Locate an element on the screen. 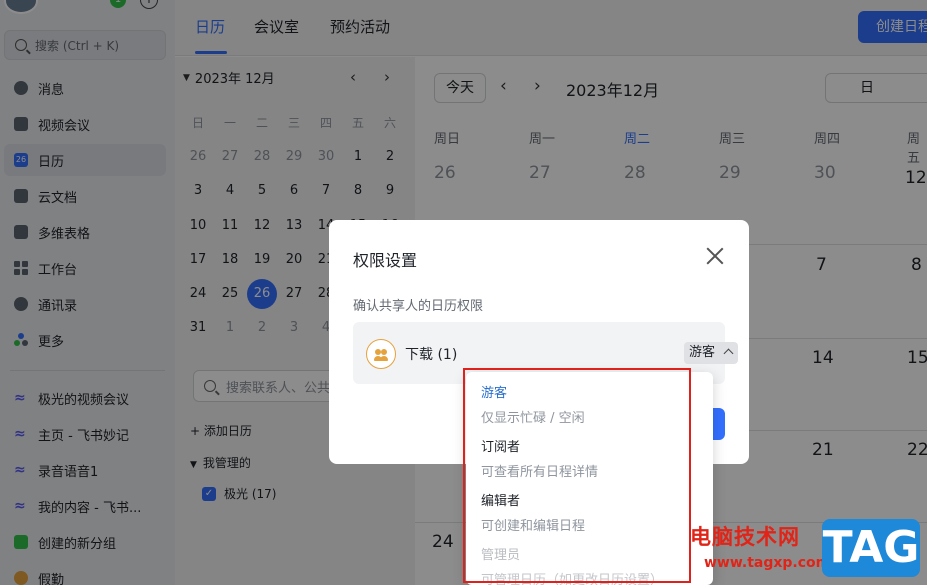 The width and height of the screenshot is (927, 585). chevron-up-icon is located at coordinates (728, 353).